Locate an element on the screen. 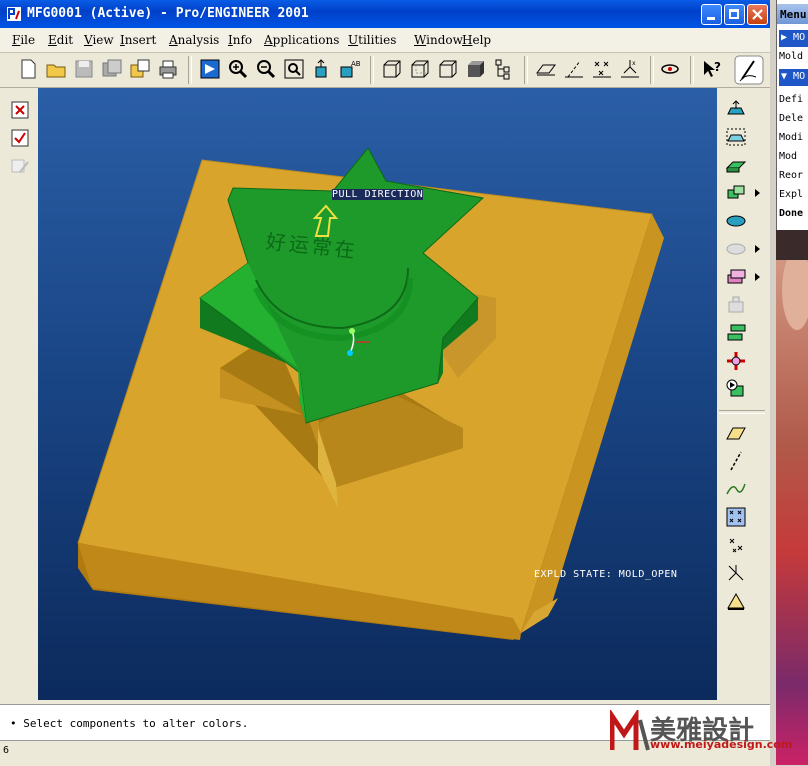  accept-component-icon is located at coordinates (20, 138).